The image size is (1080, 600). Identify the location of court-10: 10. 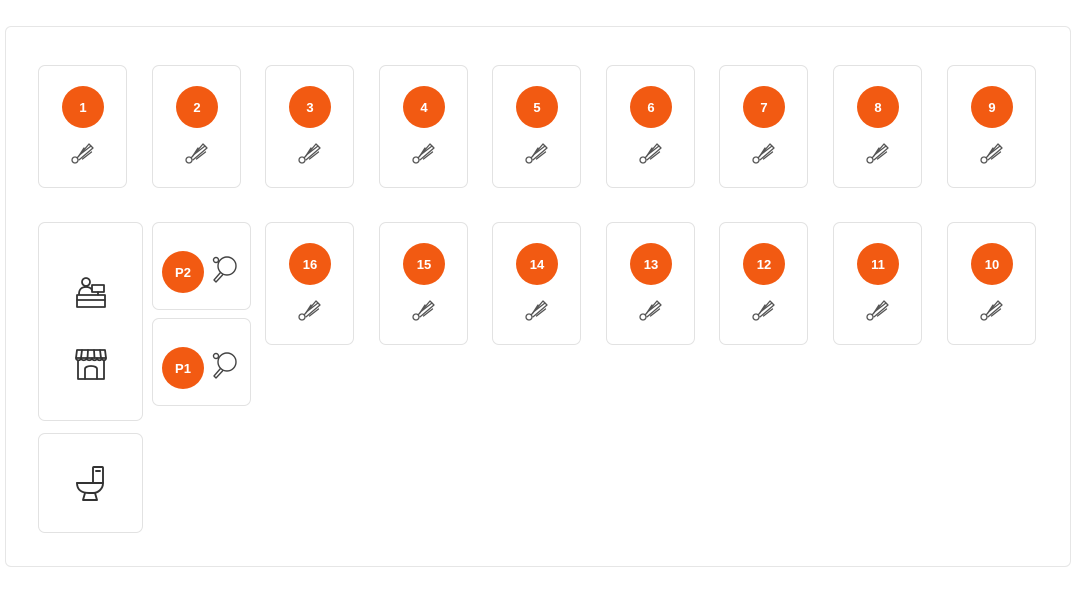
(991, 283).